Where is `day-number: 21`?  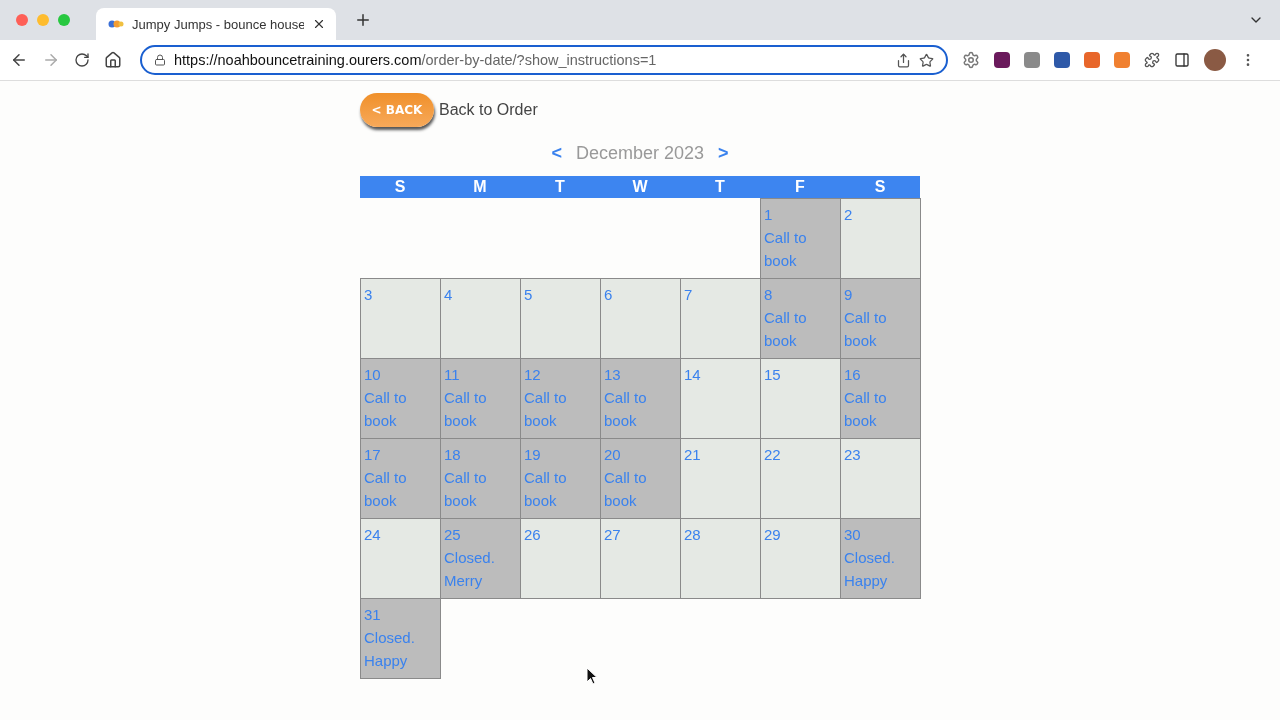
day-number: 21 is located at coordinates (693, 455).